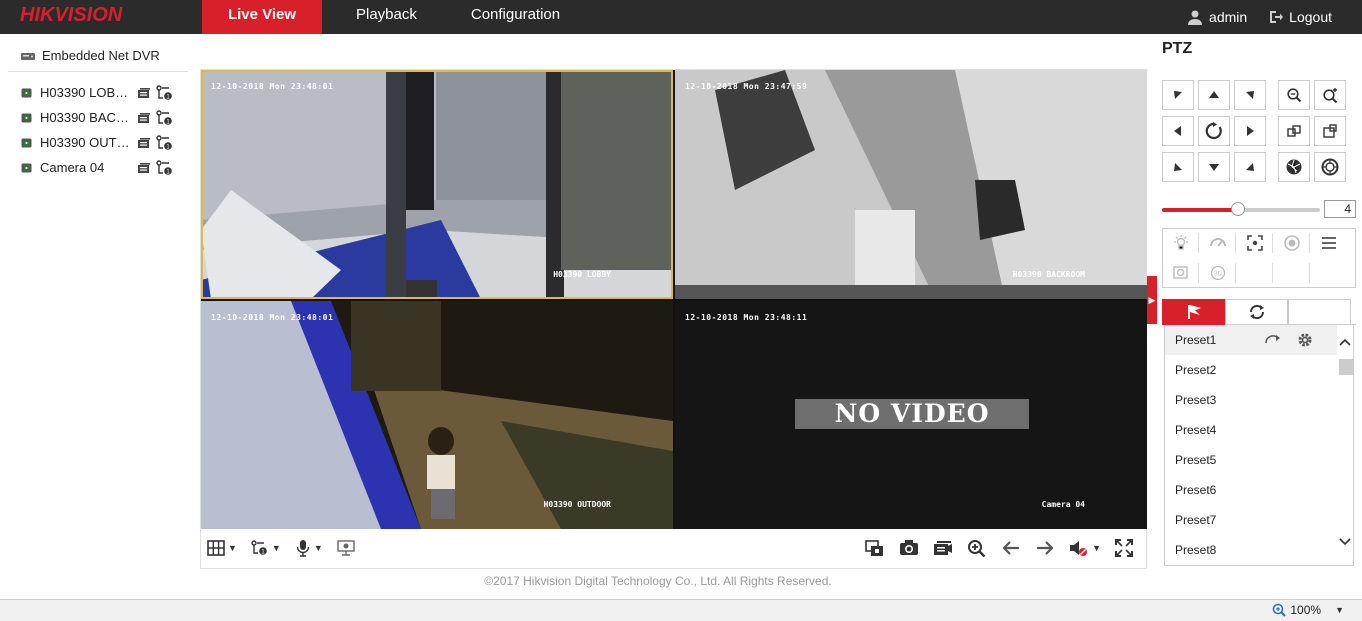 The image size is (1362, 621). Describe the element at coordinates (1218, 243) in the screenshot. I see `wiper-button` at that location.